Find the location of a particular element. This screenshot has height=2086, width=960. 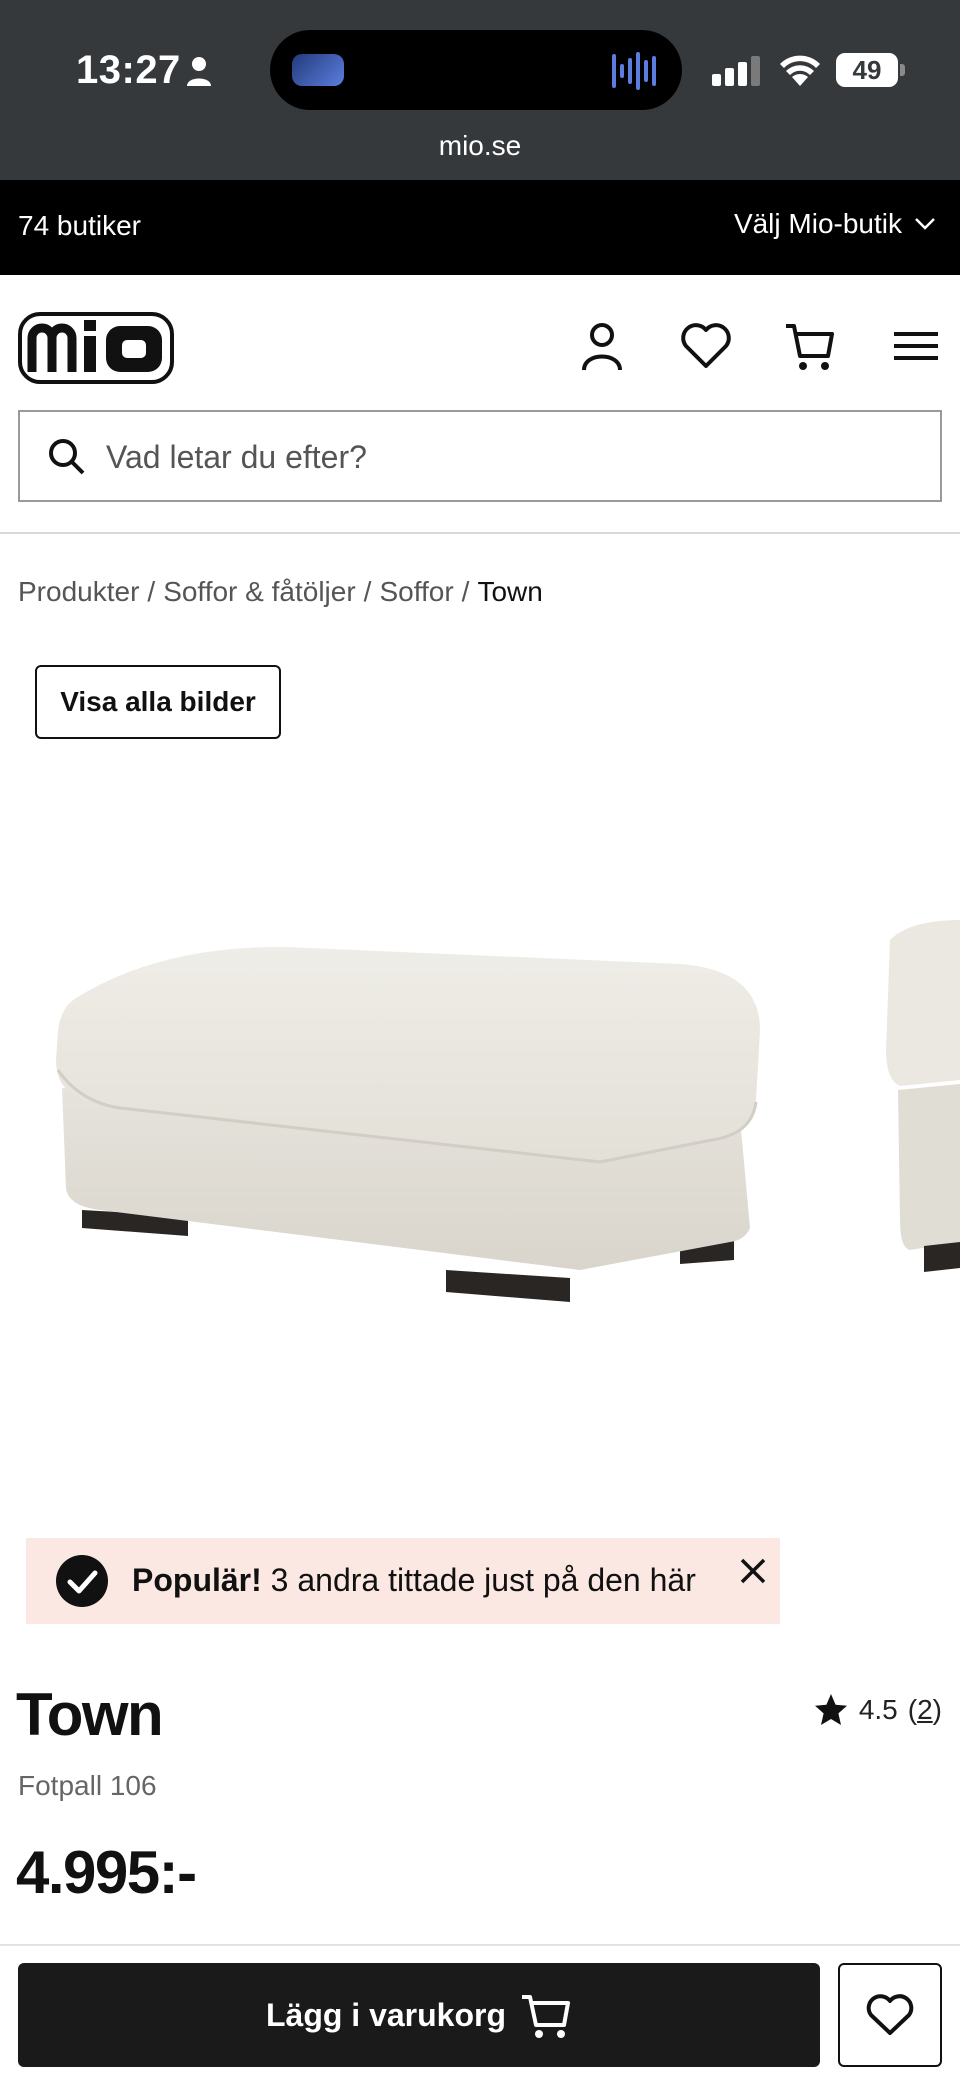

app-thumbnail-icon is located at coordinates (318, 70).